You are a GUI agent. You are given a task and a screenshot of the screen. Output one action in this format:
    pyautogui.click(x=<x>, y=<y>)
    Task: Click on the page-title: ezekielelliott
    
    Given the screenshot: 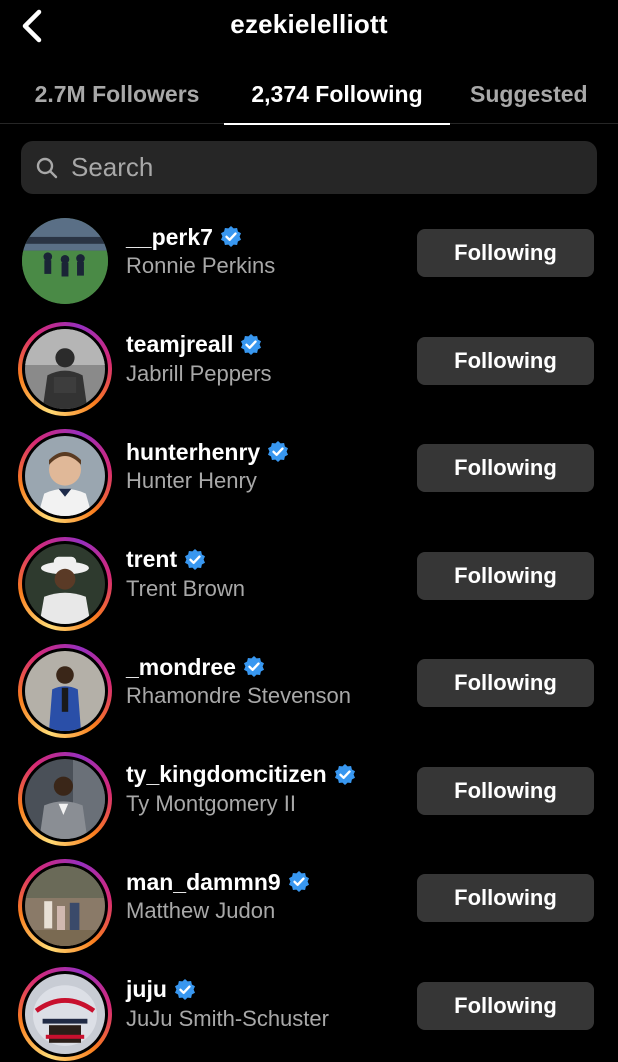 What is the action you would take?
    pyautogui.click(x=309, y=24)
    